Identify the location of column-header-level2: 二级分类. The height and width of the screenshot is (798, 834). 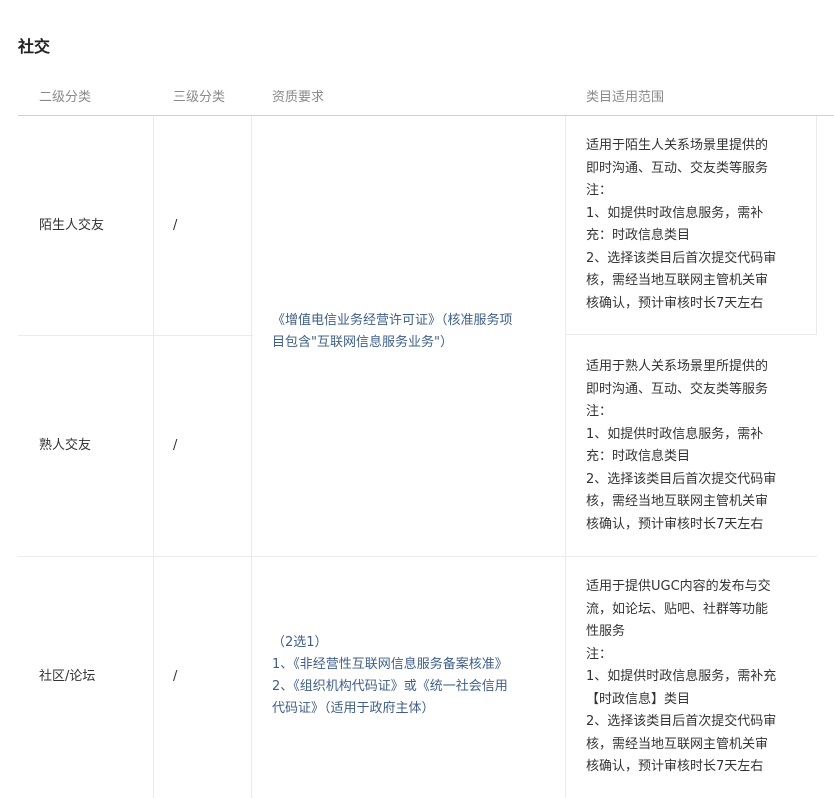
(65, 97).